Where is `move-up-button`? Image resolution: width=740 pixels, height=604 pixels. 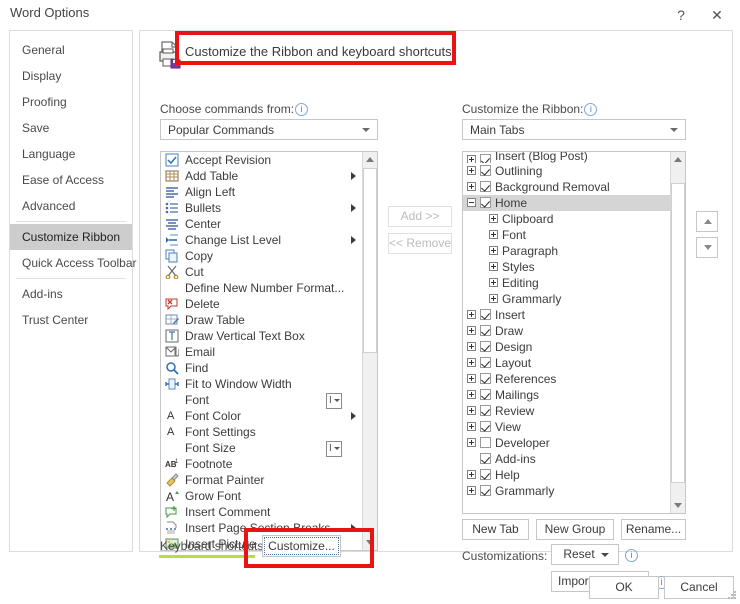 move-up-button is located at coordinates (707, 221).